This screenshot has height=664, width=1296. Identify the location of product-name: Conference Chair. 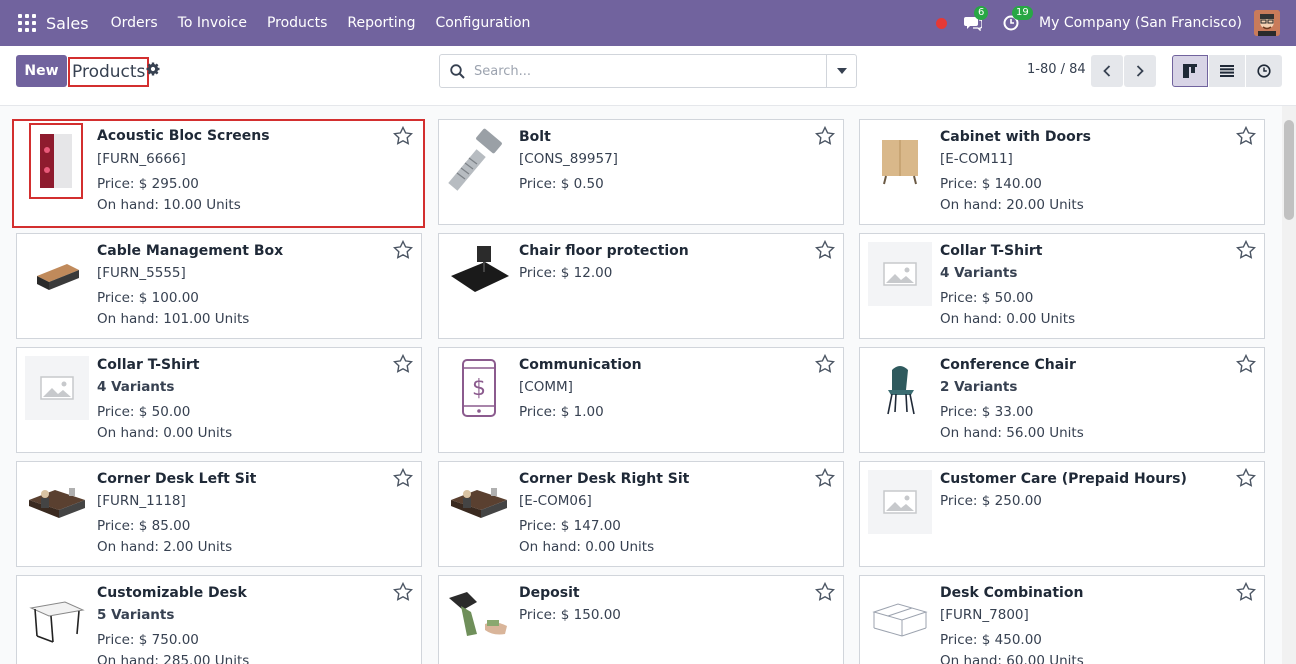
(1008, 365).